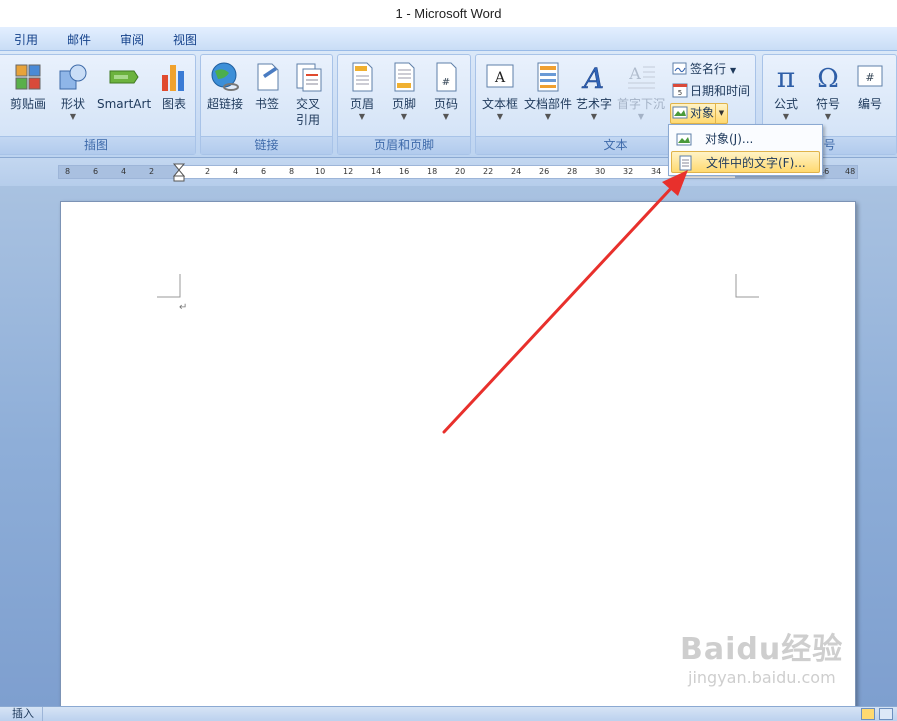 This screenshot has height=721, width=897. What do you see at coordinates (565, 302) in the screenshot?
I see `annotation-arrow` at bounding box center [565, 302].